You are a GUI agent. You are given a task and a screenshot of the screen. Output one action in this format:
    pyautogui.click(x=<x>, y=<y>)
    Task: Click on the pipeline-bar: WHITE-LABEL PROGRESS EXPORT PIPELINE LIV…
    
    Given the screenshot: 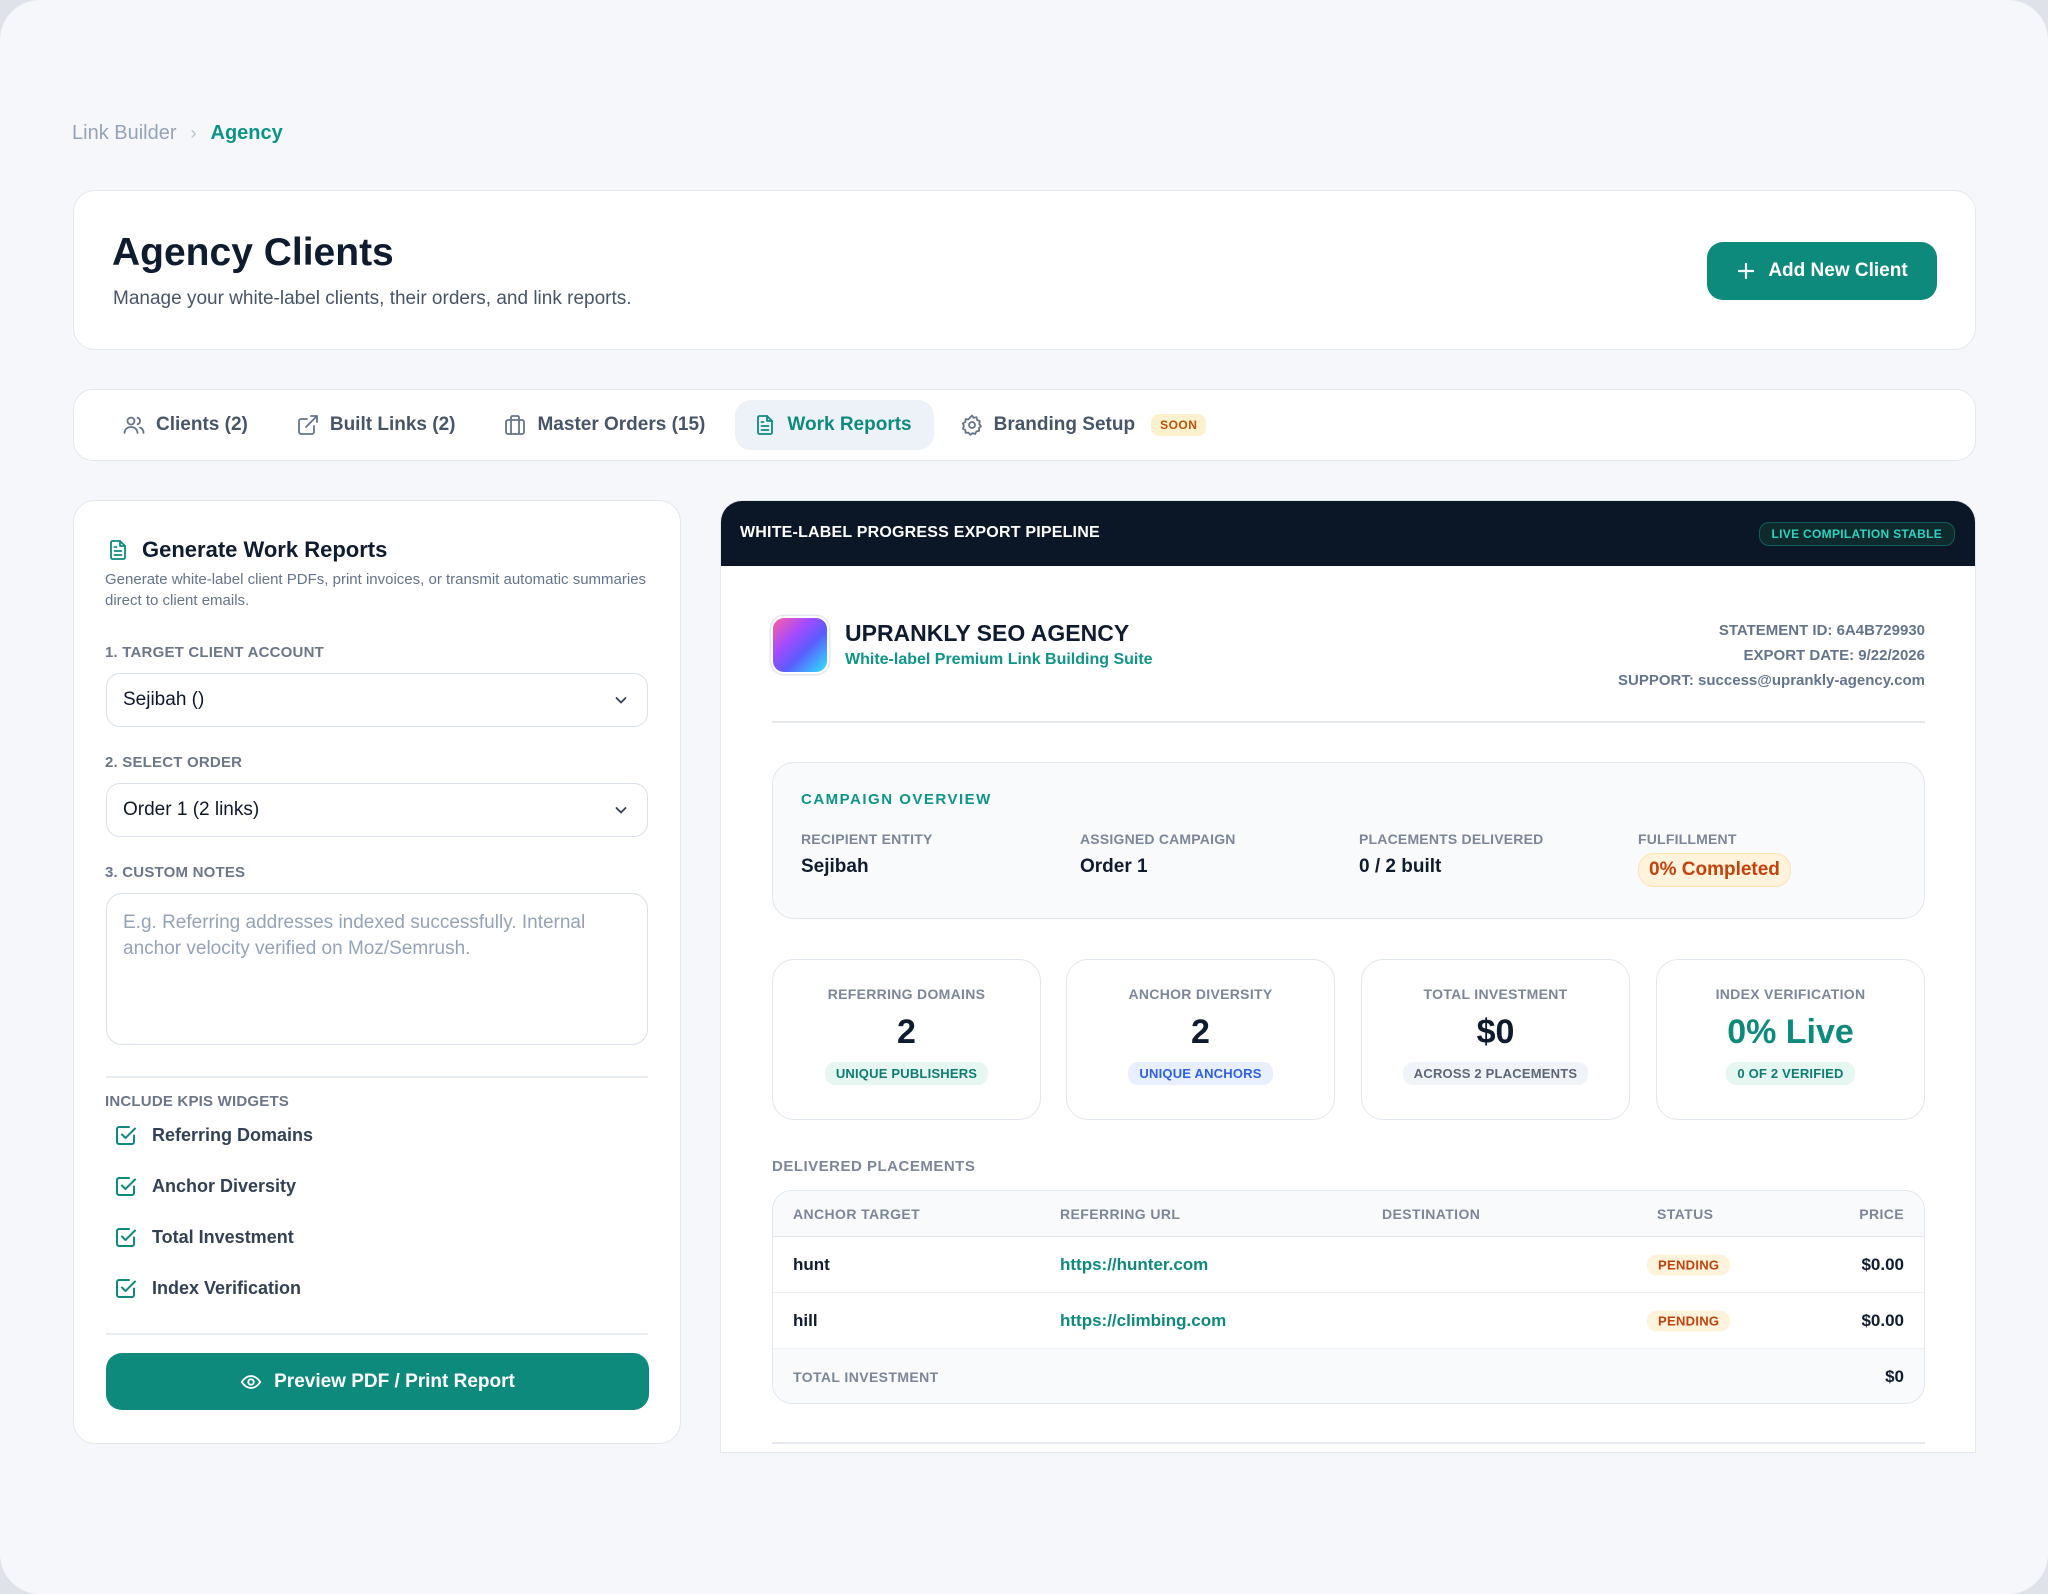 What is the action you would take?
    pyautogui.click(x=1348, y=533)
    